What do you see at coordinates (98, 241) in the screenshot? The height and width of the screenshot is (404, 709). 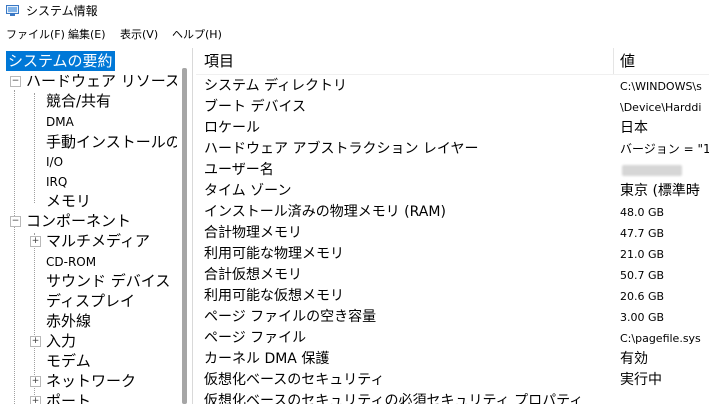 I see `tree-item-label: マルチメディア` at bounding box center [98, 241].